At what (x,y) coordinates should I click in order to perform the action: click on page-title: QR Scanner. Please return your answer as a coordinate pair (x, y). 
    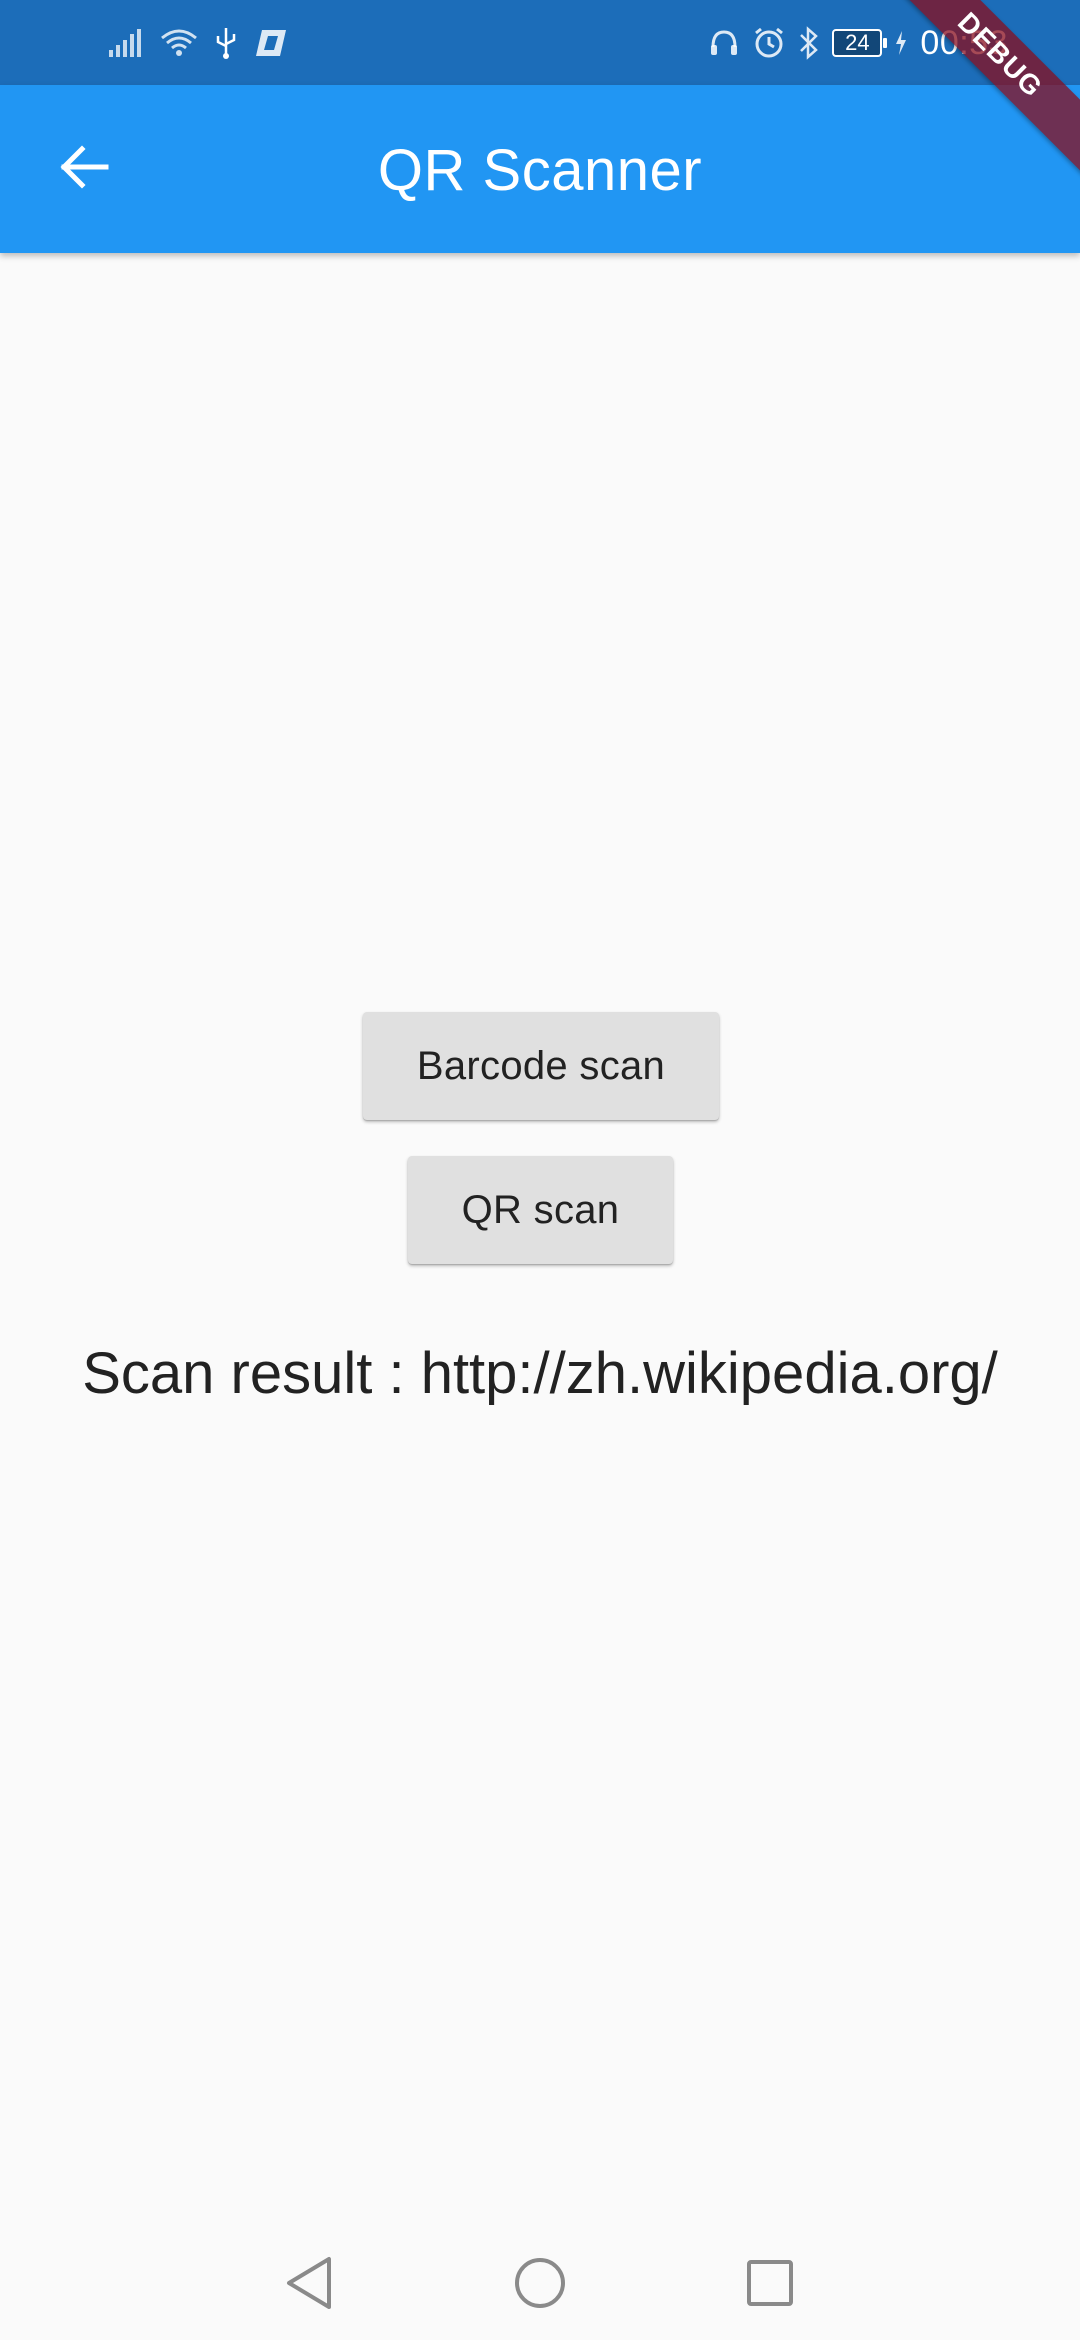
    Looking at the image, I should click on (540, 170).